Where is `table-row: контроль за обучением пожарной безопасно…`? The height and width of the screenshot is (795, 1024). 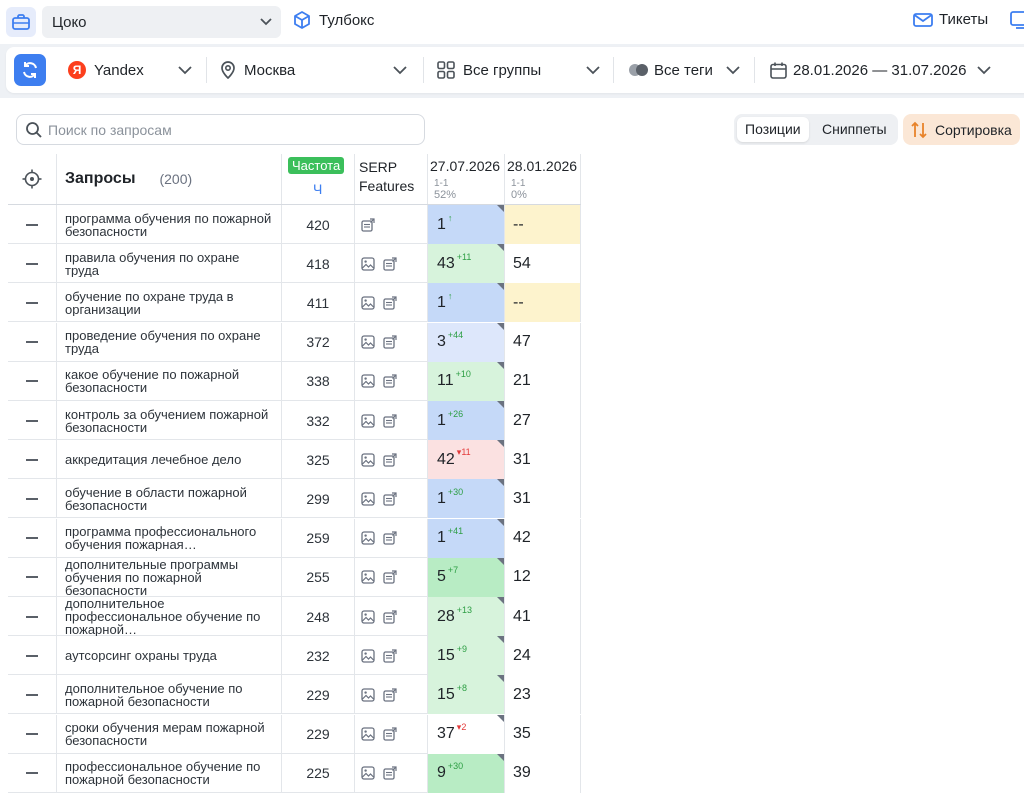 table-row: контроль за обучением пожарной безопасно… is located at coordinates (294, 420).